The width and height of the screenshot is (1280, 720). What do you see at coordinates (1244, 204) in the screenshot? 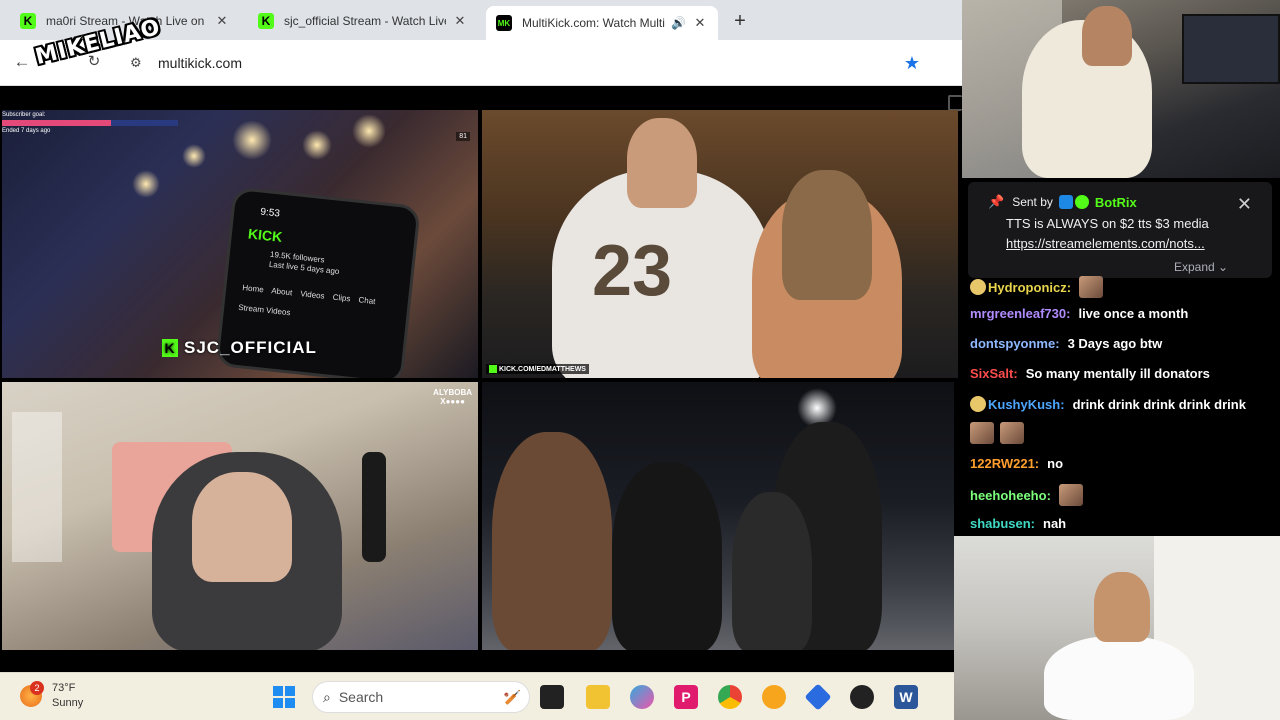
I see `close-icon: ✕` at bounding box center [1244, 204].